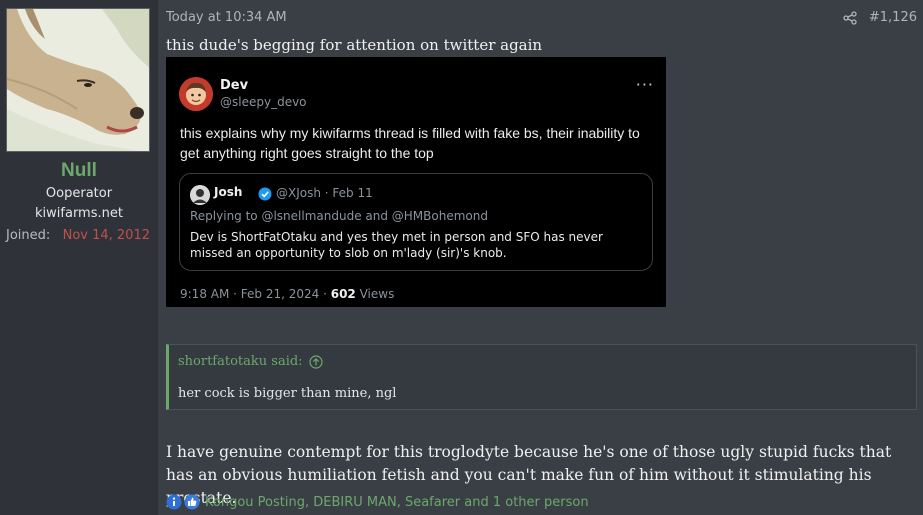  Describe the element at coordinates (265, 193) in the screenshot. I see `verified-badge-icon` at that location.